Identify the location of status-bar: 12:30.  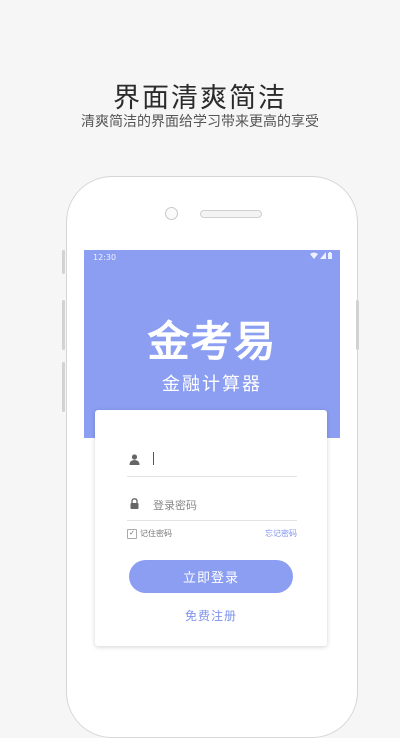
(212, 257).